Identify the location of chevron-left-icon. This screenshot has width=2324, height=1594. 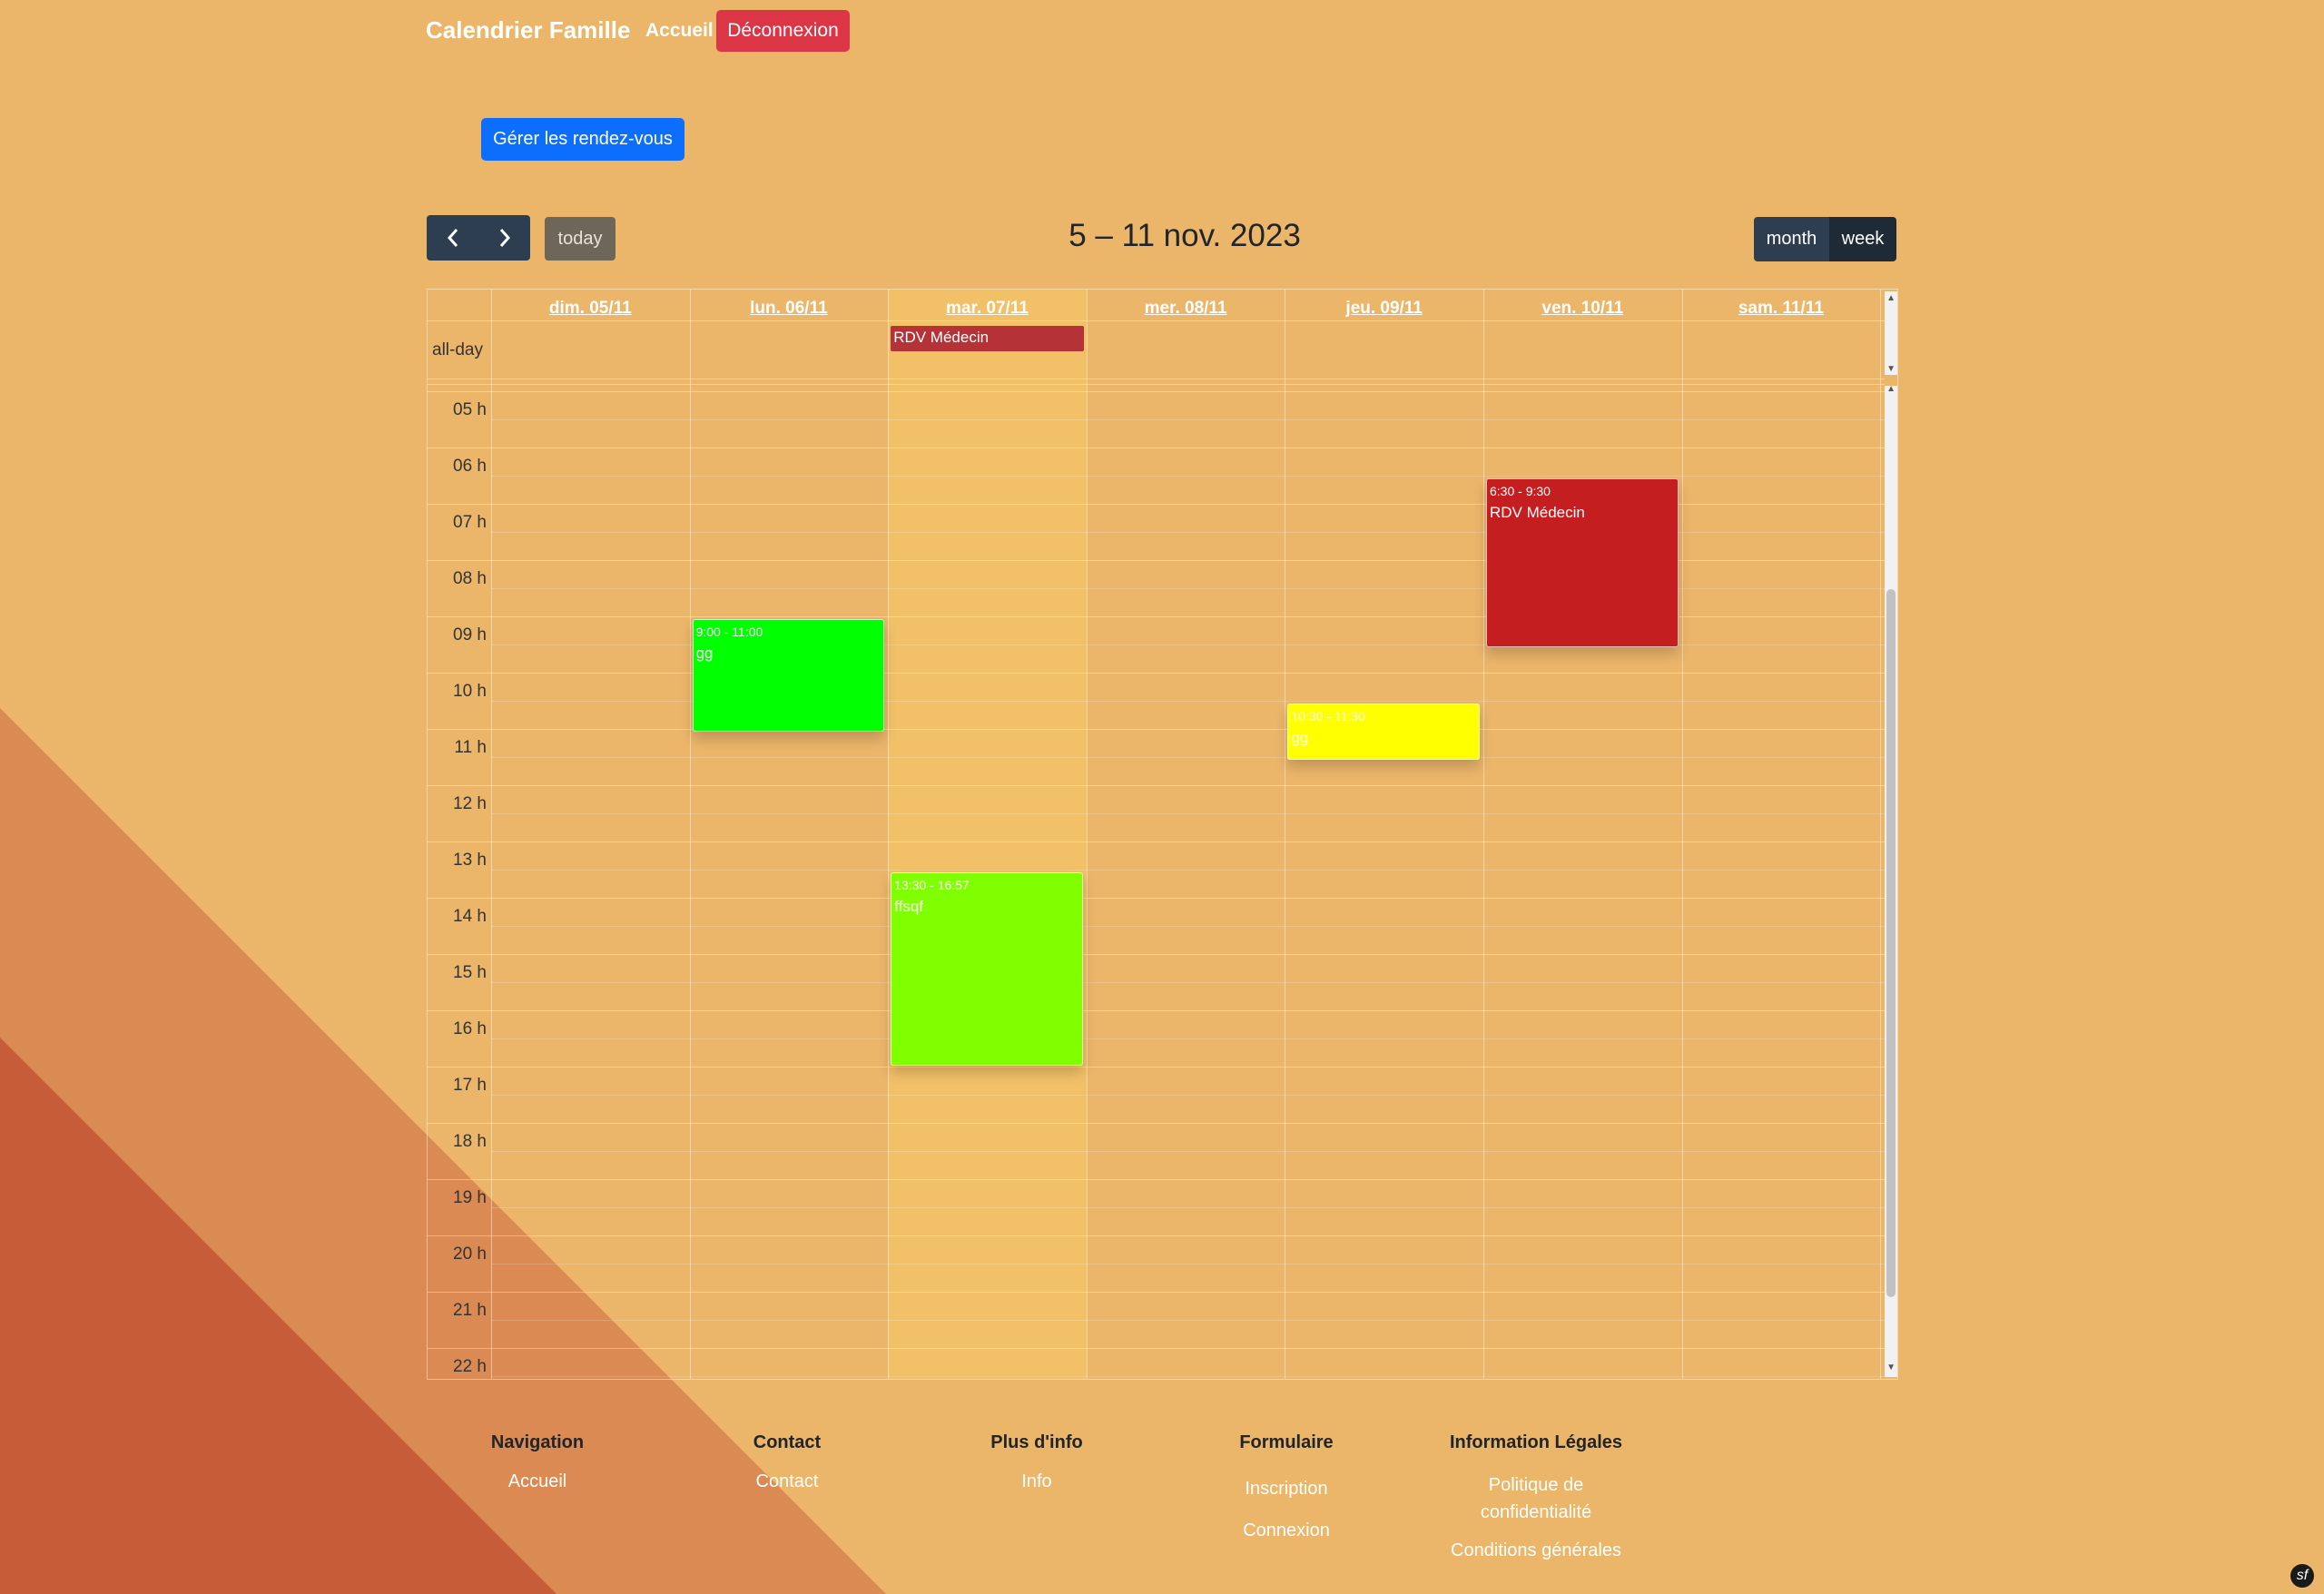
(452, 238).